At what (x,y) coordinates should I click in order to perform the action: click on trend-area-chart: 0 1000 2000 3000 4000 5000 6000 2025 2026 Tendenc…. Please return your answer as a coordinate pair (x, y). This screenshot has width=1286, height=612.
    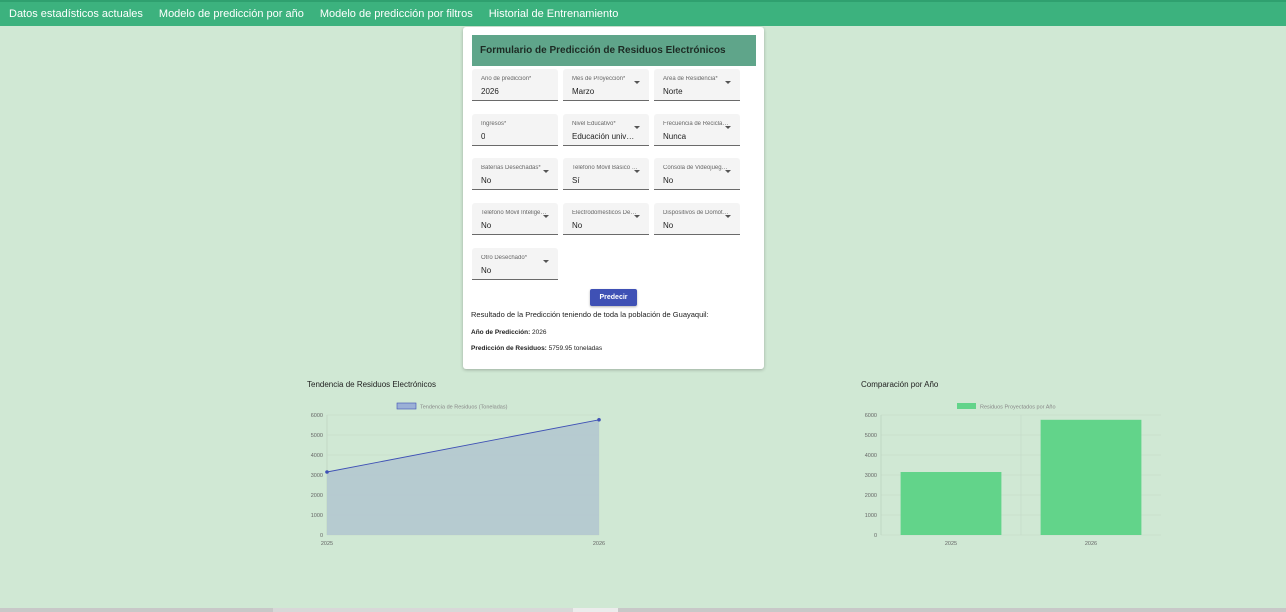
    Looking at the image, I should click on (458, 474).